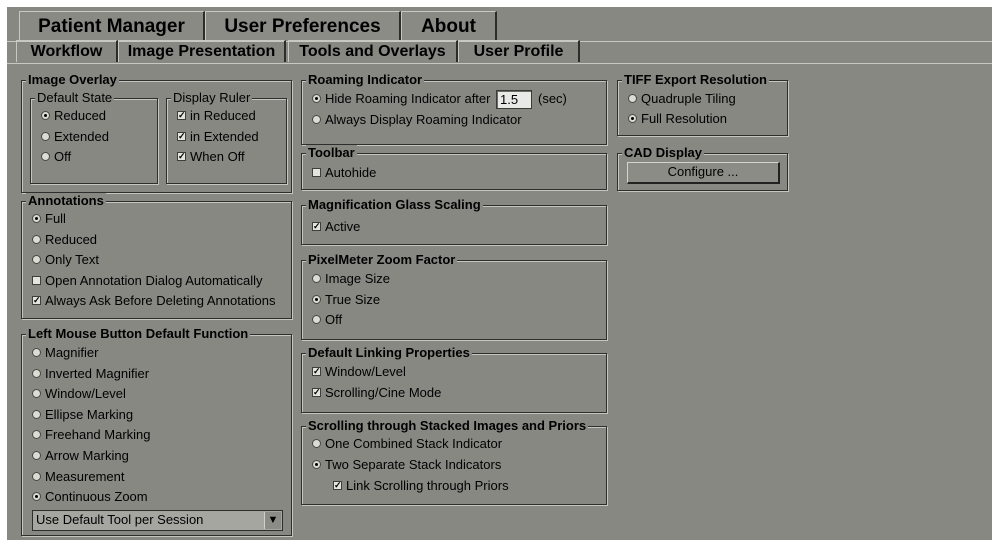 The width and height of the screenshot is (992, 540). What do you see at coordinates (514, 99) in the screenshot?
I see `roaming-seconds-input: 1.5` at bounding box center [514, 99].